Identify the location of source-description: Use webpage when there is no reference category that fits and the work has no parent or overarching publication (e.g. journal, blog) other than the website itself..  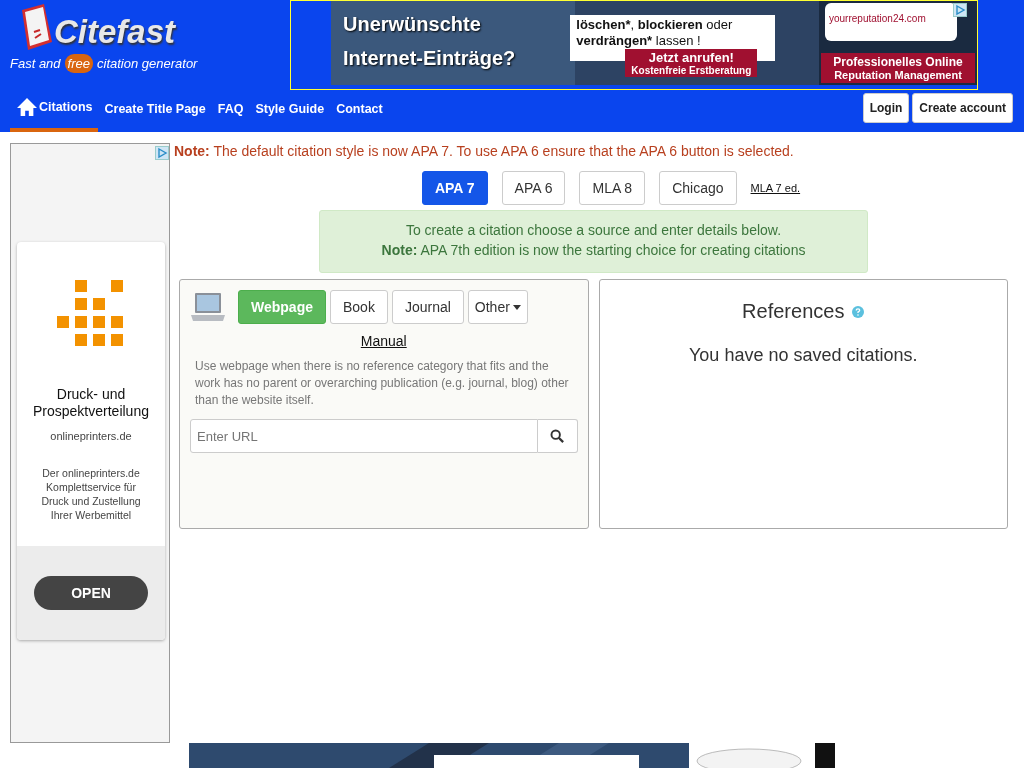
(382, 383).